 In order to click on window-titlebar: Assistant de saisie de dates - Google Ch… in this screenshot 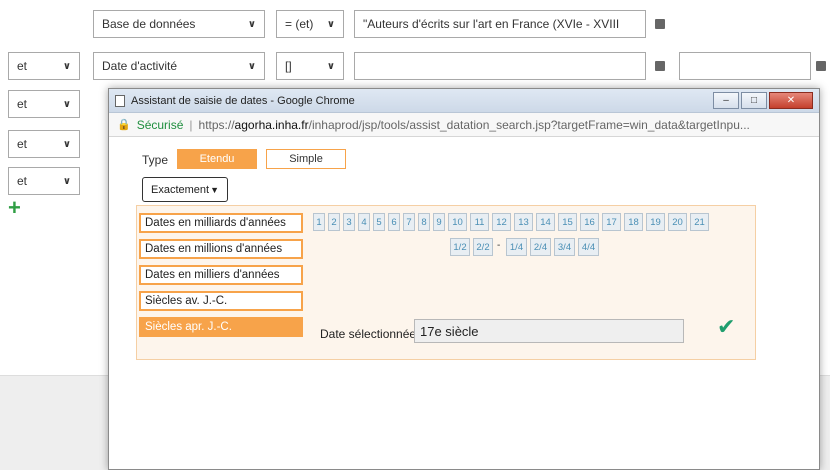, I will do `click(464, 101)`.